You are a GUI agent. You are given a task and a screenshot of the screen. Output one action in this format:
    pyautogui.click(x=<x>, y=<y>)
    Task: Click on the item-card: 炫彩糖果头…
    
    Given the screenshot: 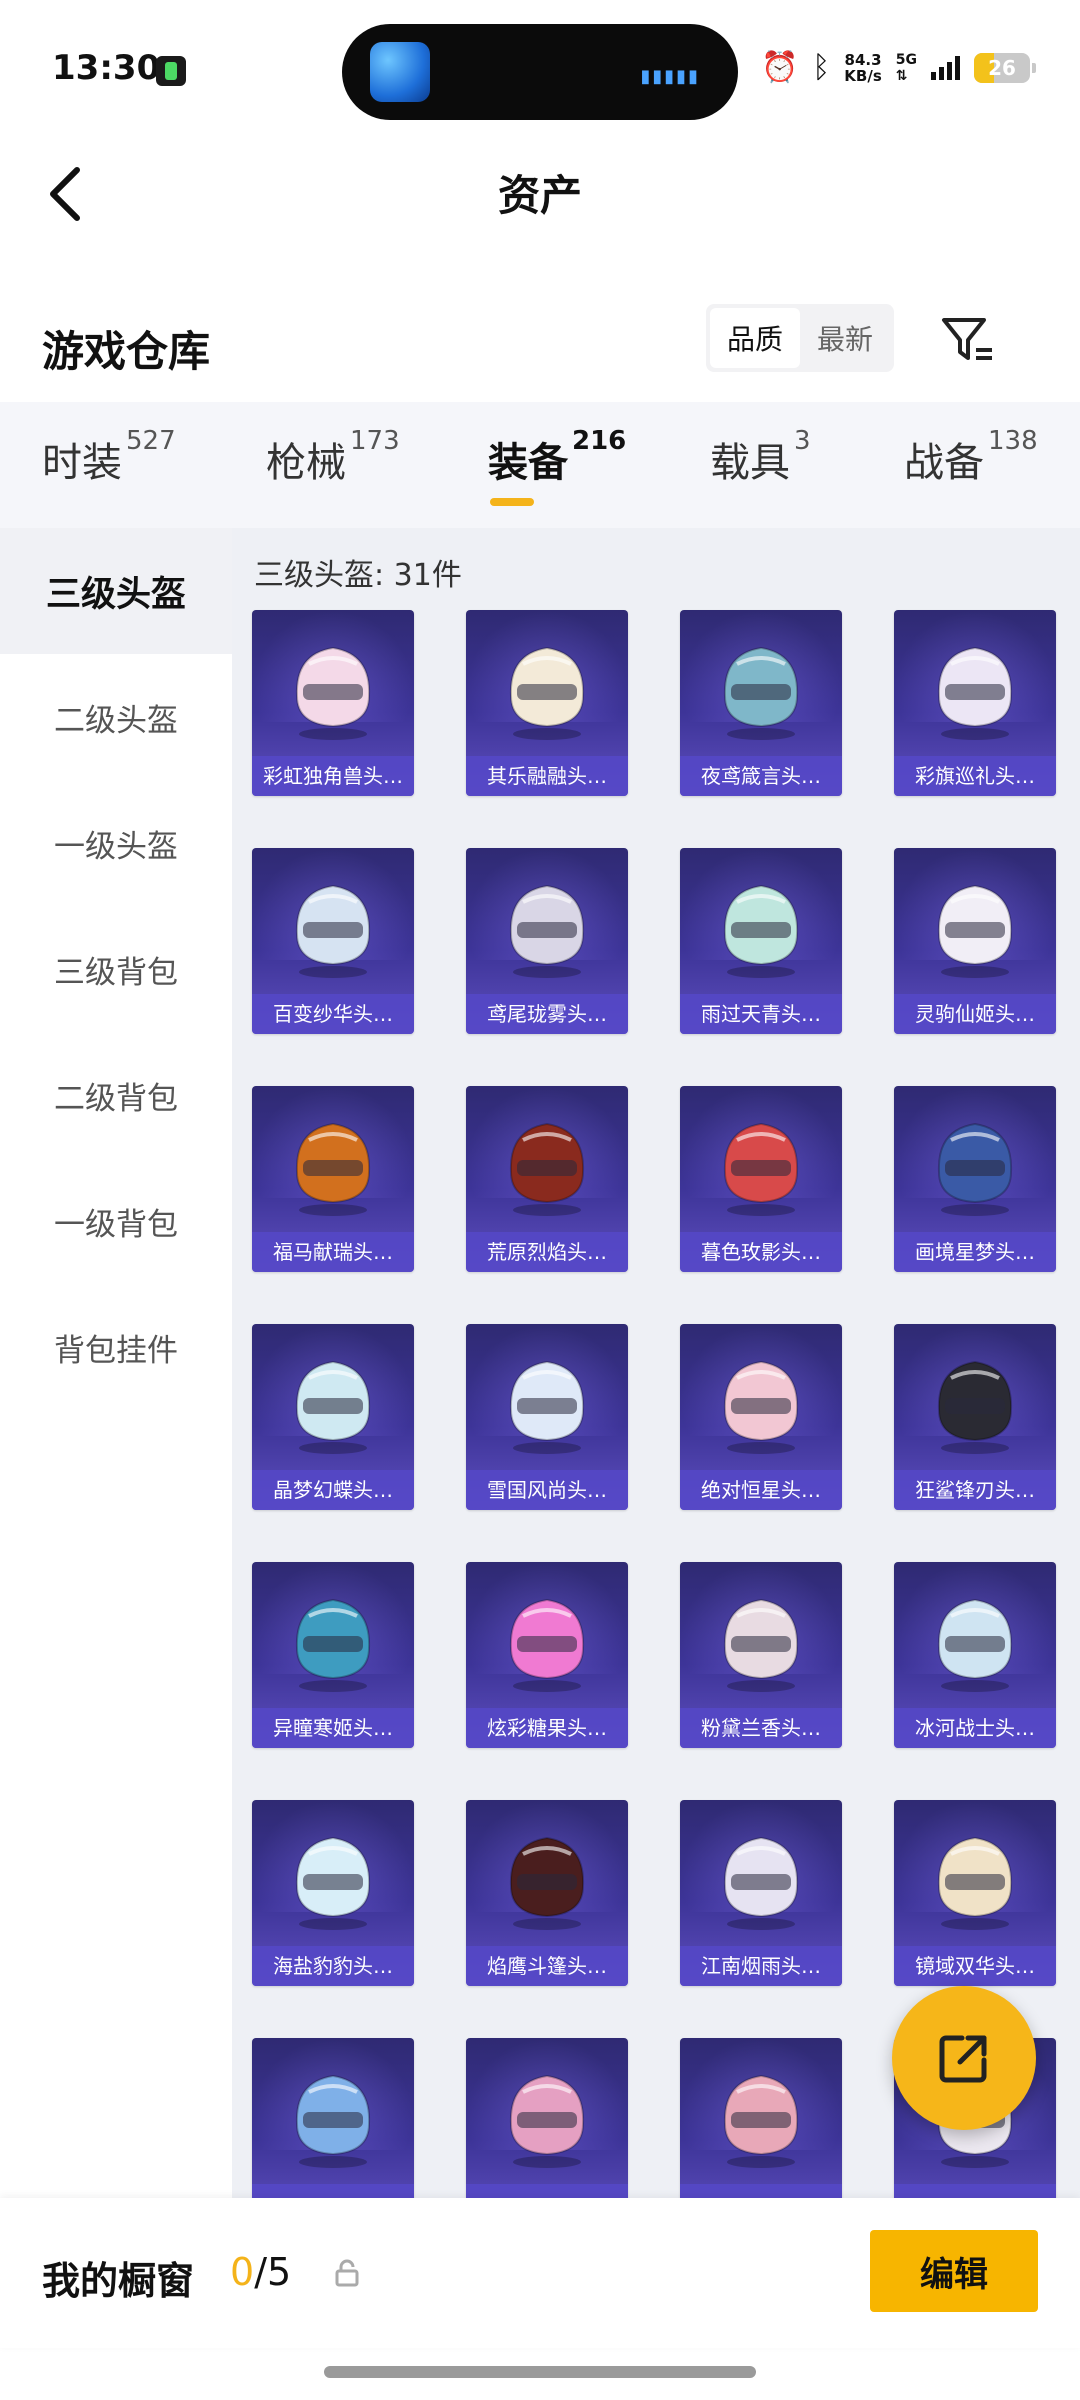 What is the action you would take?
    pyautogui.click(x=547, y=1655)
    